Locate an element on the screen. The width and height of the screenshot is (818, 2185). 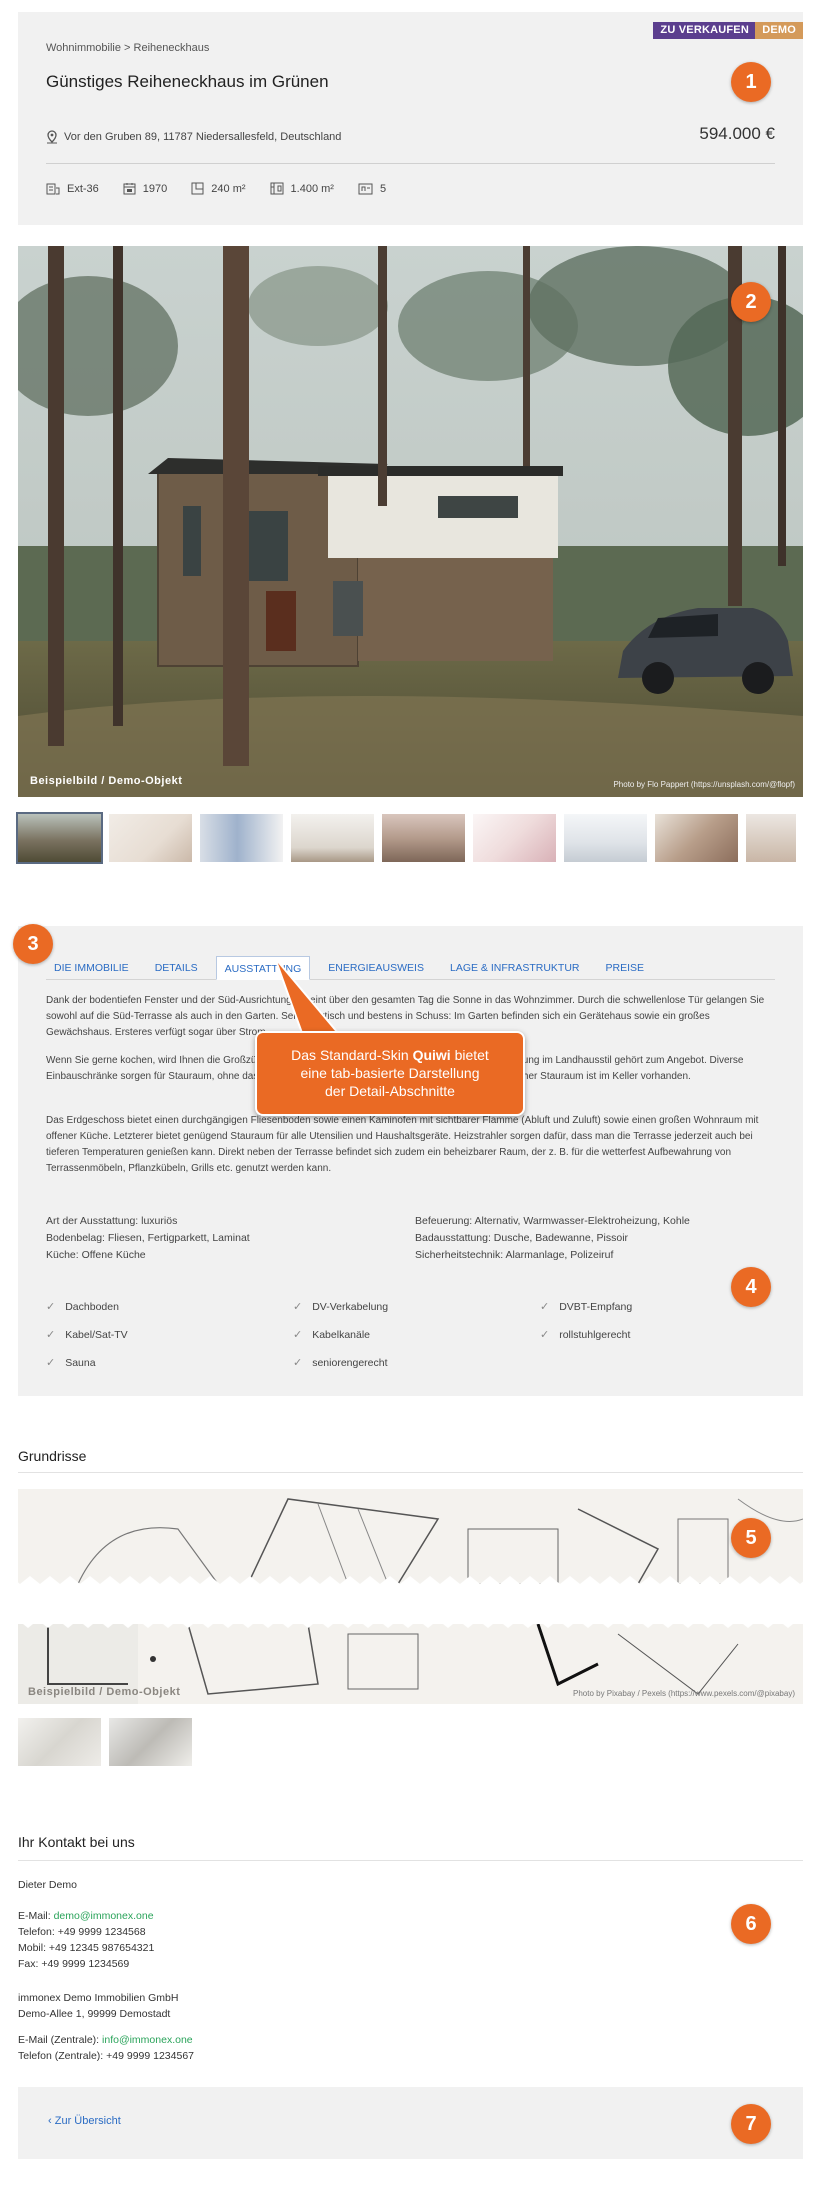
fact-living-area: 240 m² is located at coordinates (218, 188).